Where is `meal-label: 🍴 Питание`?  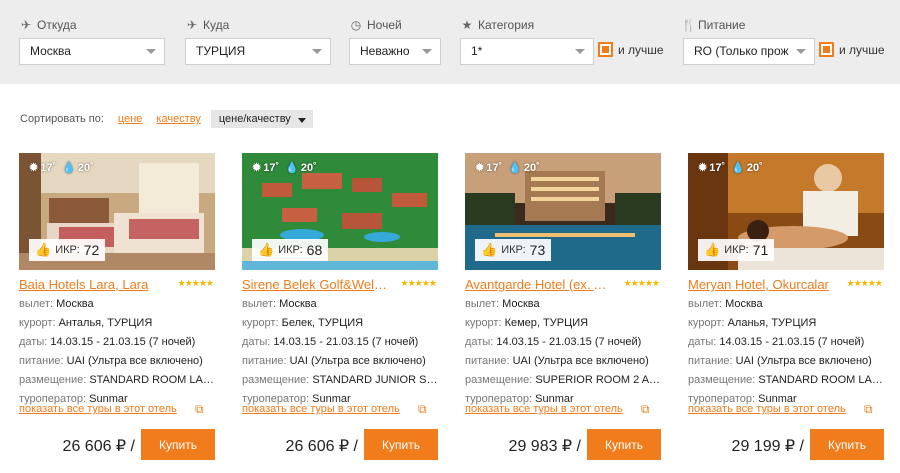 meal-label: 🍴 Питание is located at coordinates (713, 25).